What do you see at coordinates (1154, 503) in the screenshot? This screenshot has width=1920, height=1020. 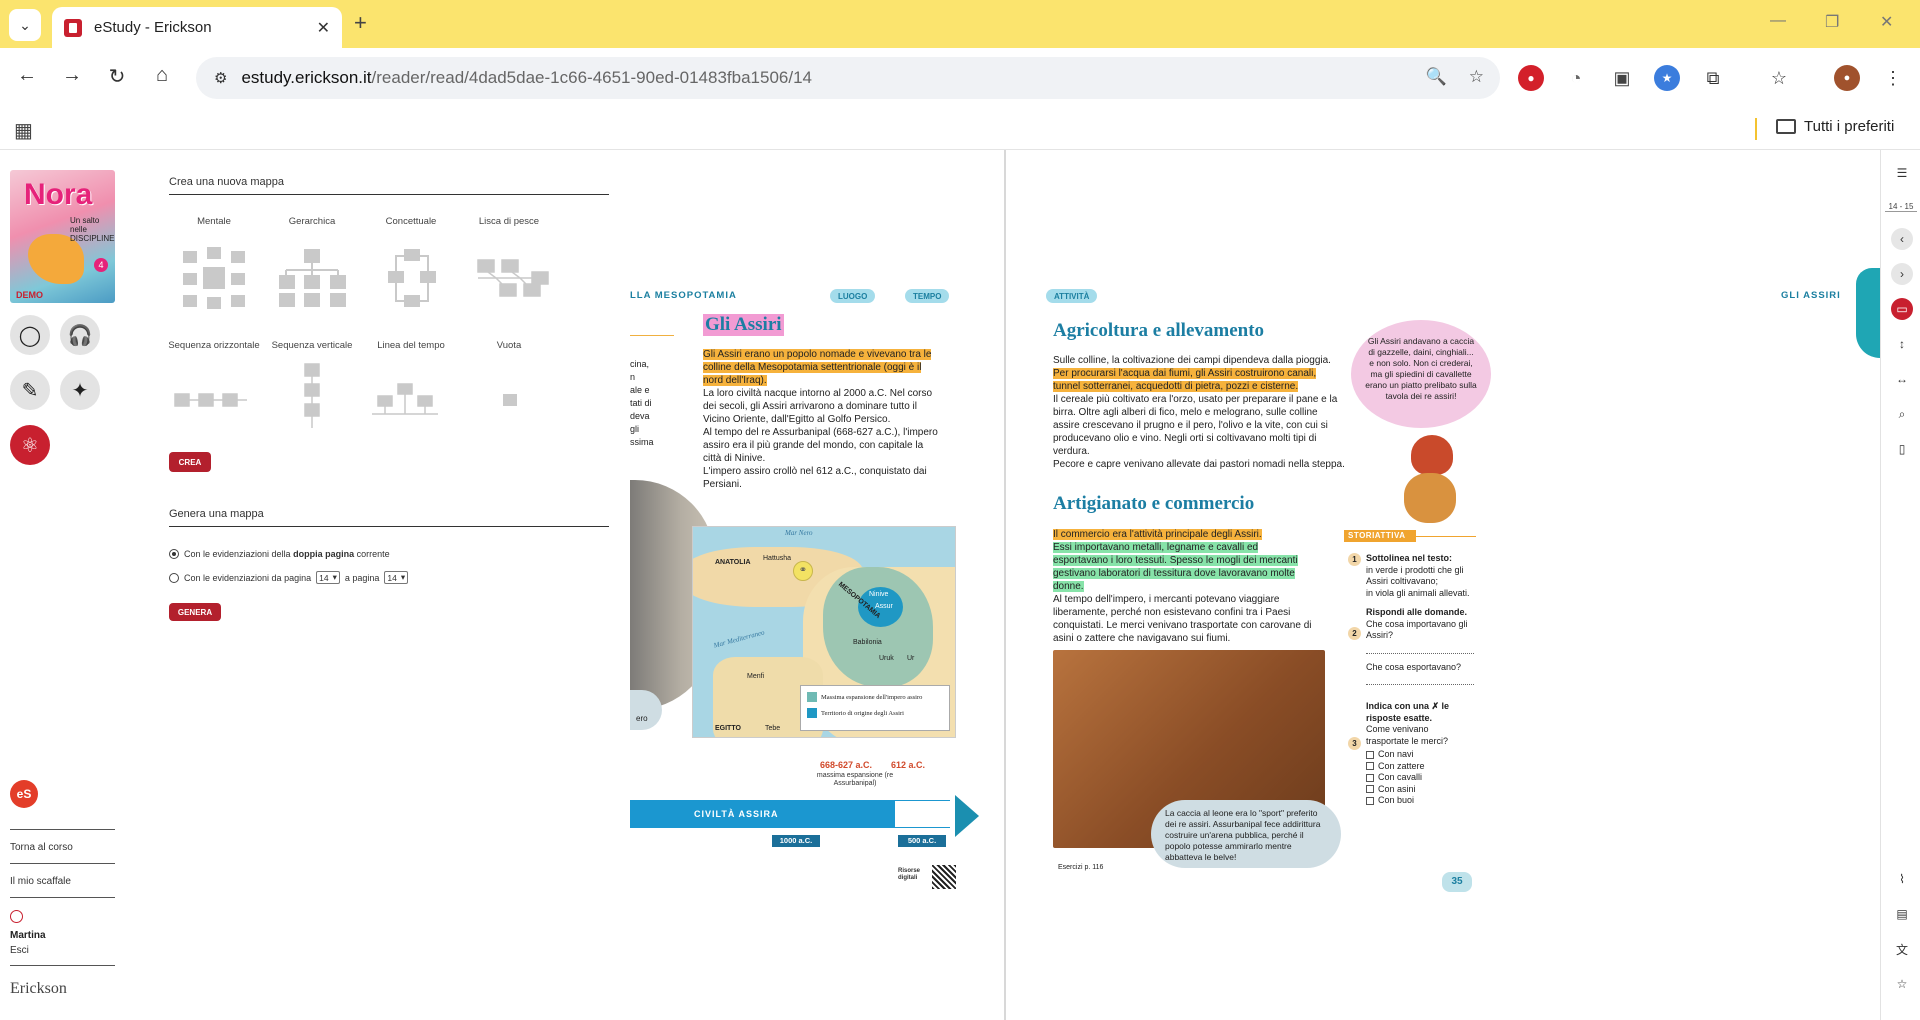 I see `section-title-artigianato: Artigianato e commercio` at bounding box center [1154, 503].